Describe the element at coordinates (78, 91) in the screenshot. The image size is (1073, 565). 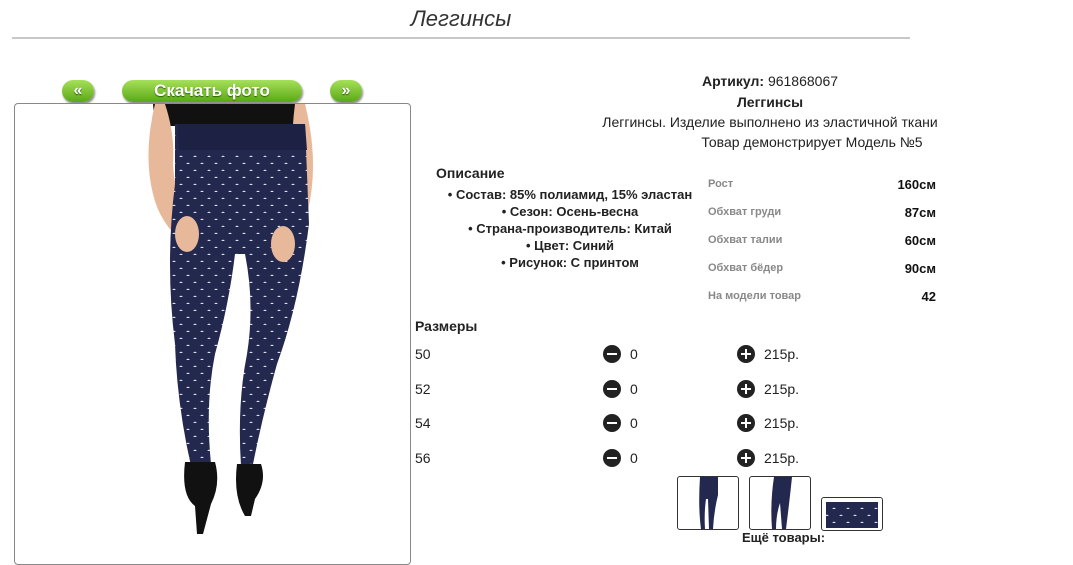
I see `prev-photo-button: «` at that location.